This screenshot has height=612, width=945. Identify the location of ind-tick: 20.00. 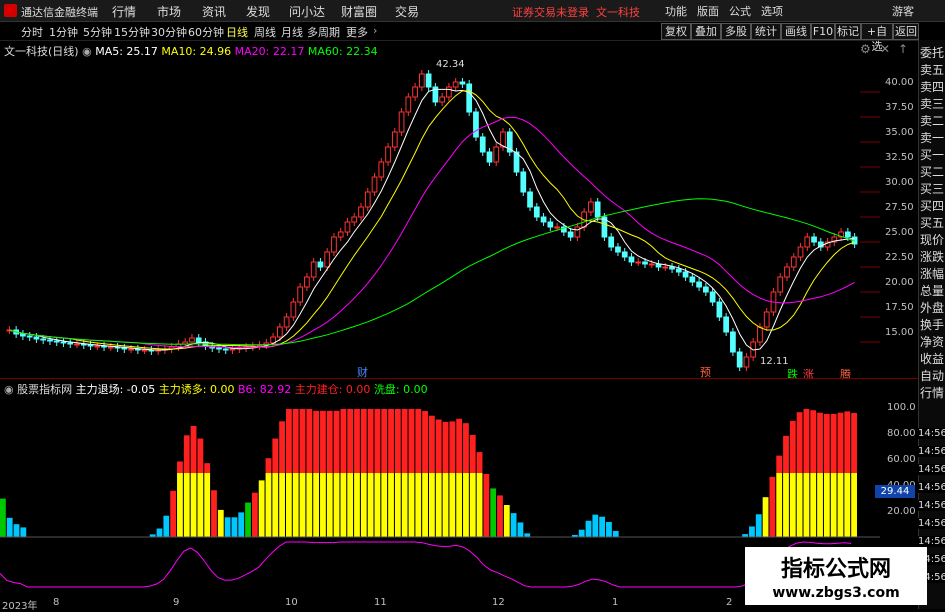
(901, 511).